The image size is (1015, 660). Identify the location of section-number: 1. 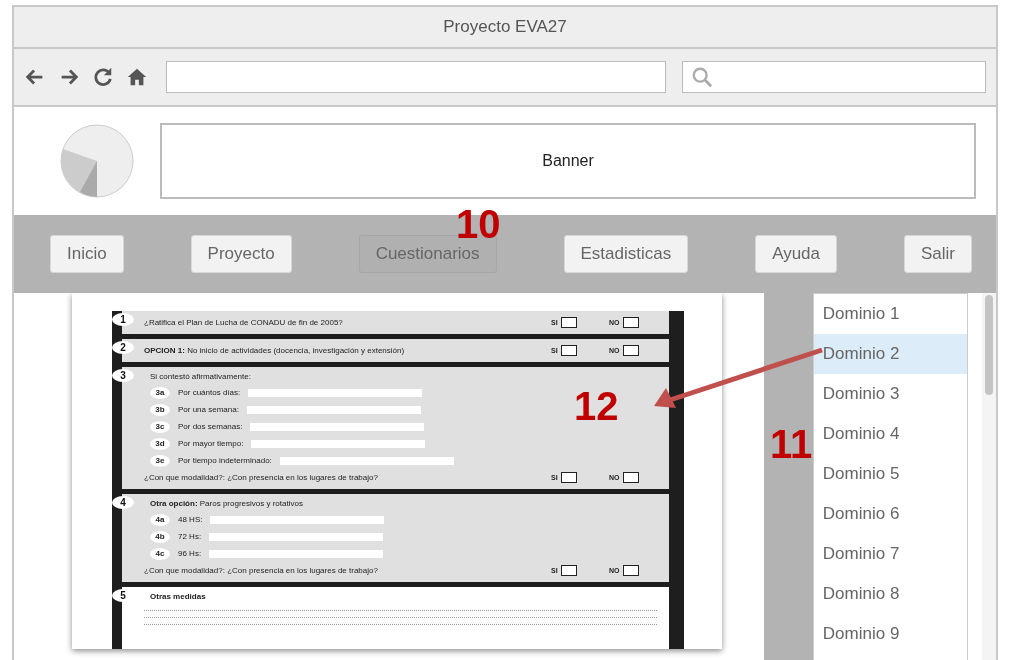
(123, 319).